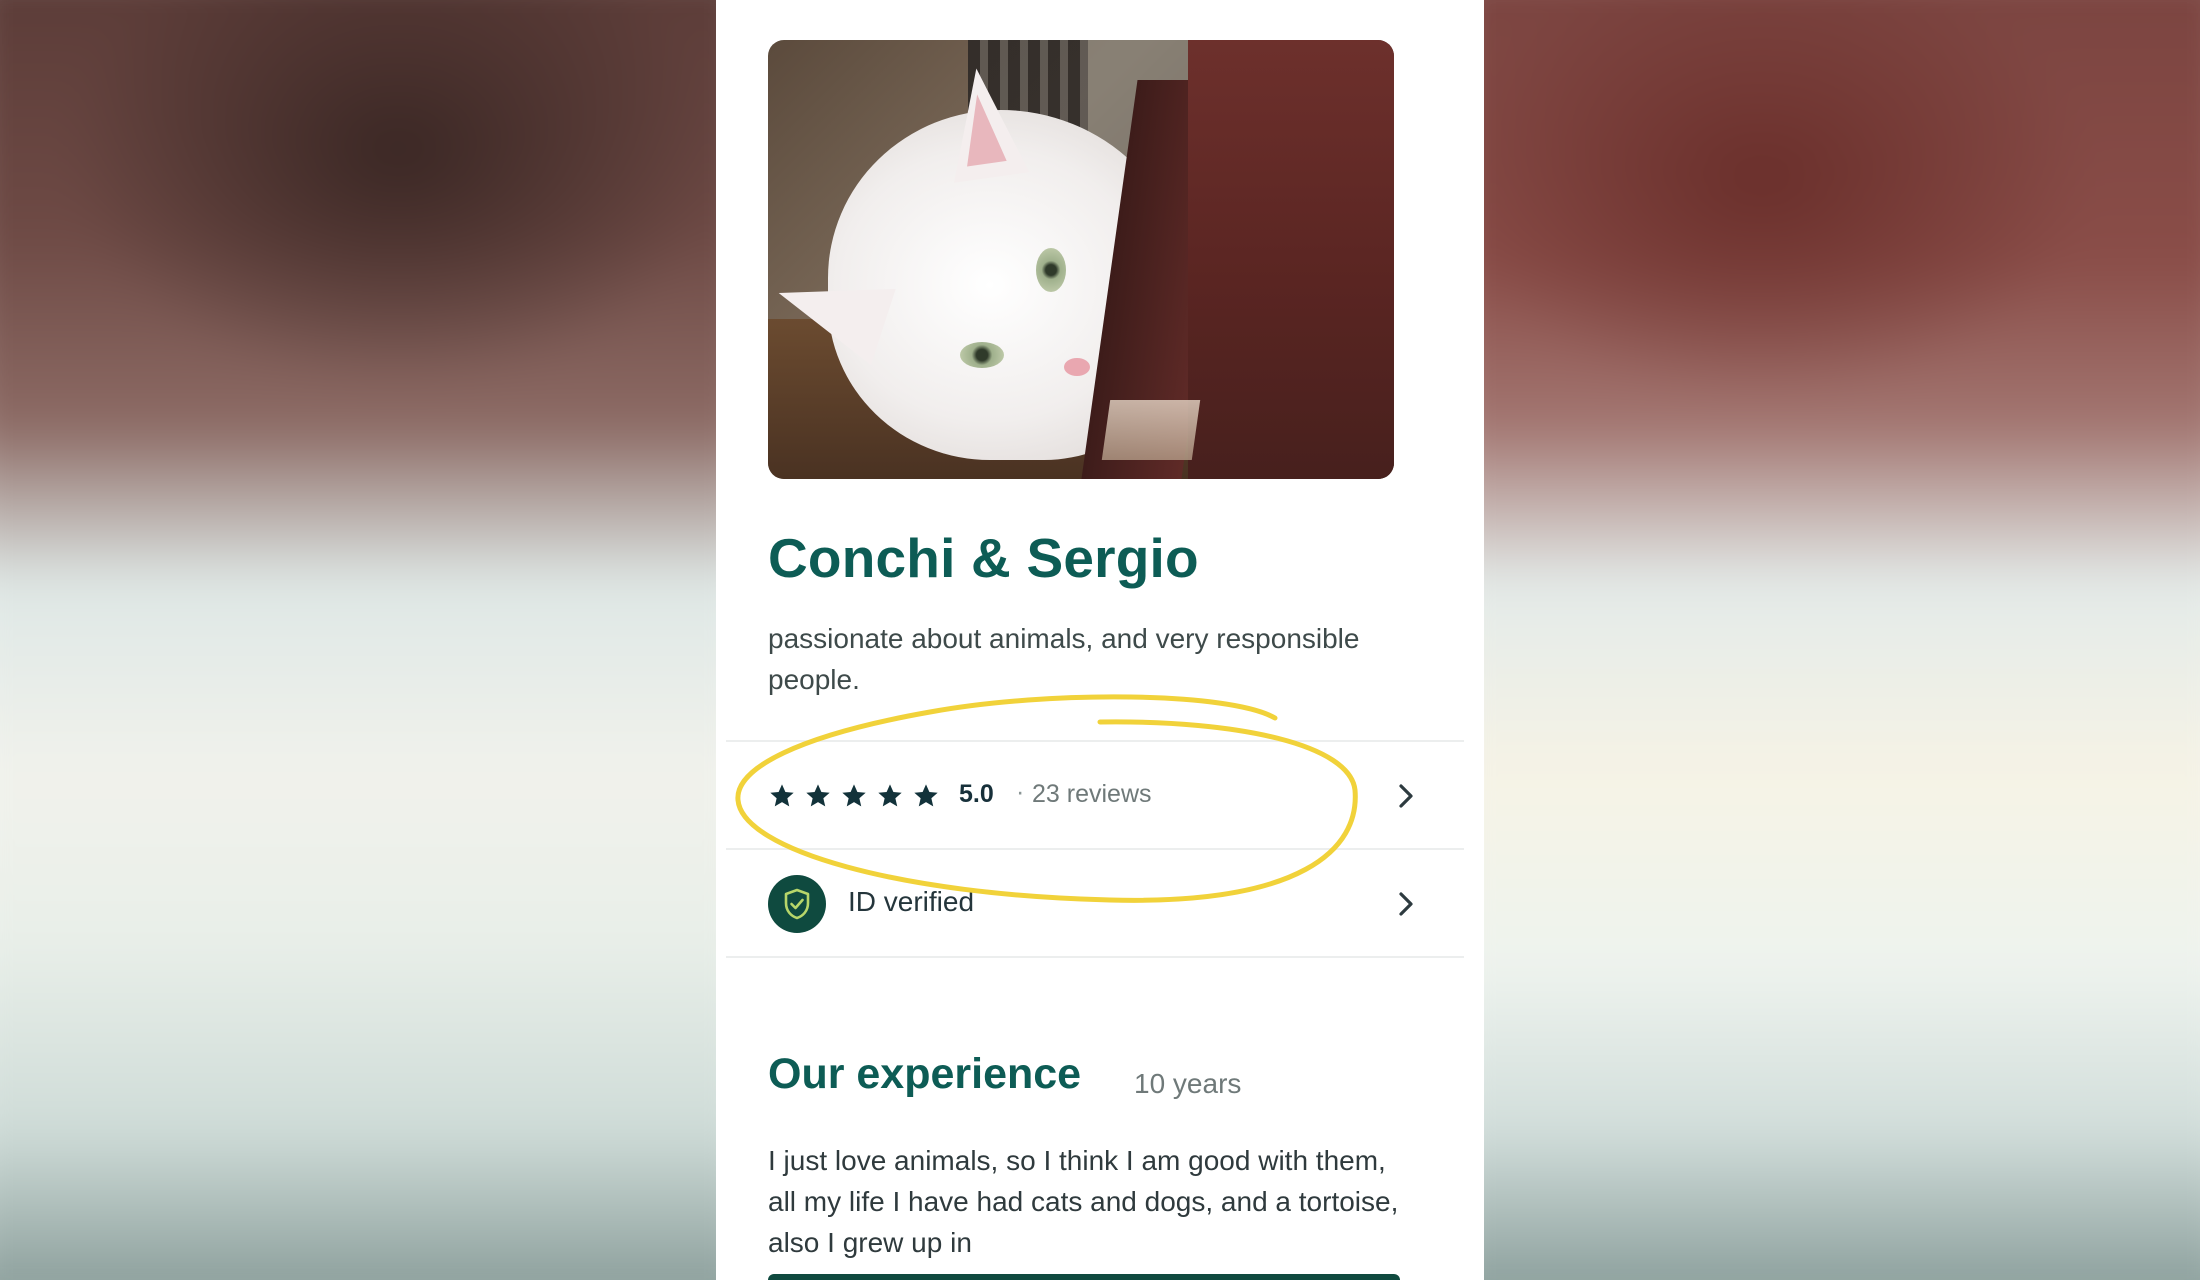 The width and height of the screenshot is (2200, 1280). I want to click on reviews-row: 5.0 · 23 reviews, so click(1095, 796).